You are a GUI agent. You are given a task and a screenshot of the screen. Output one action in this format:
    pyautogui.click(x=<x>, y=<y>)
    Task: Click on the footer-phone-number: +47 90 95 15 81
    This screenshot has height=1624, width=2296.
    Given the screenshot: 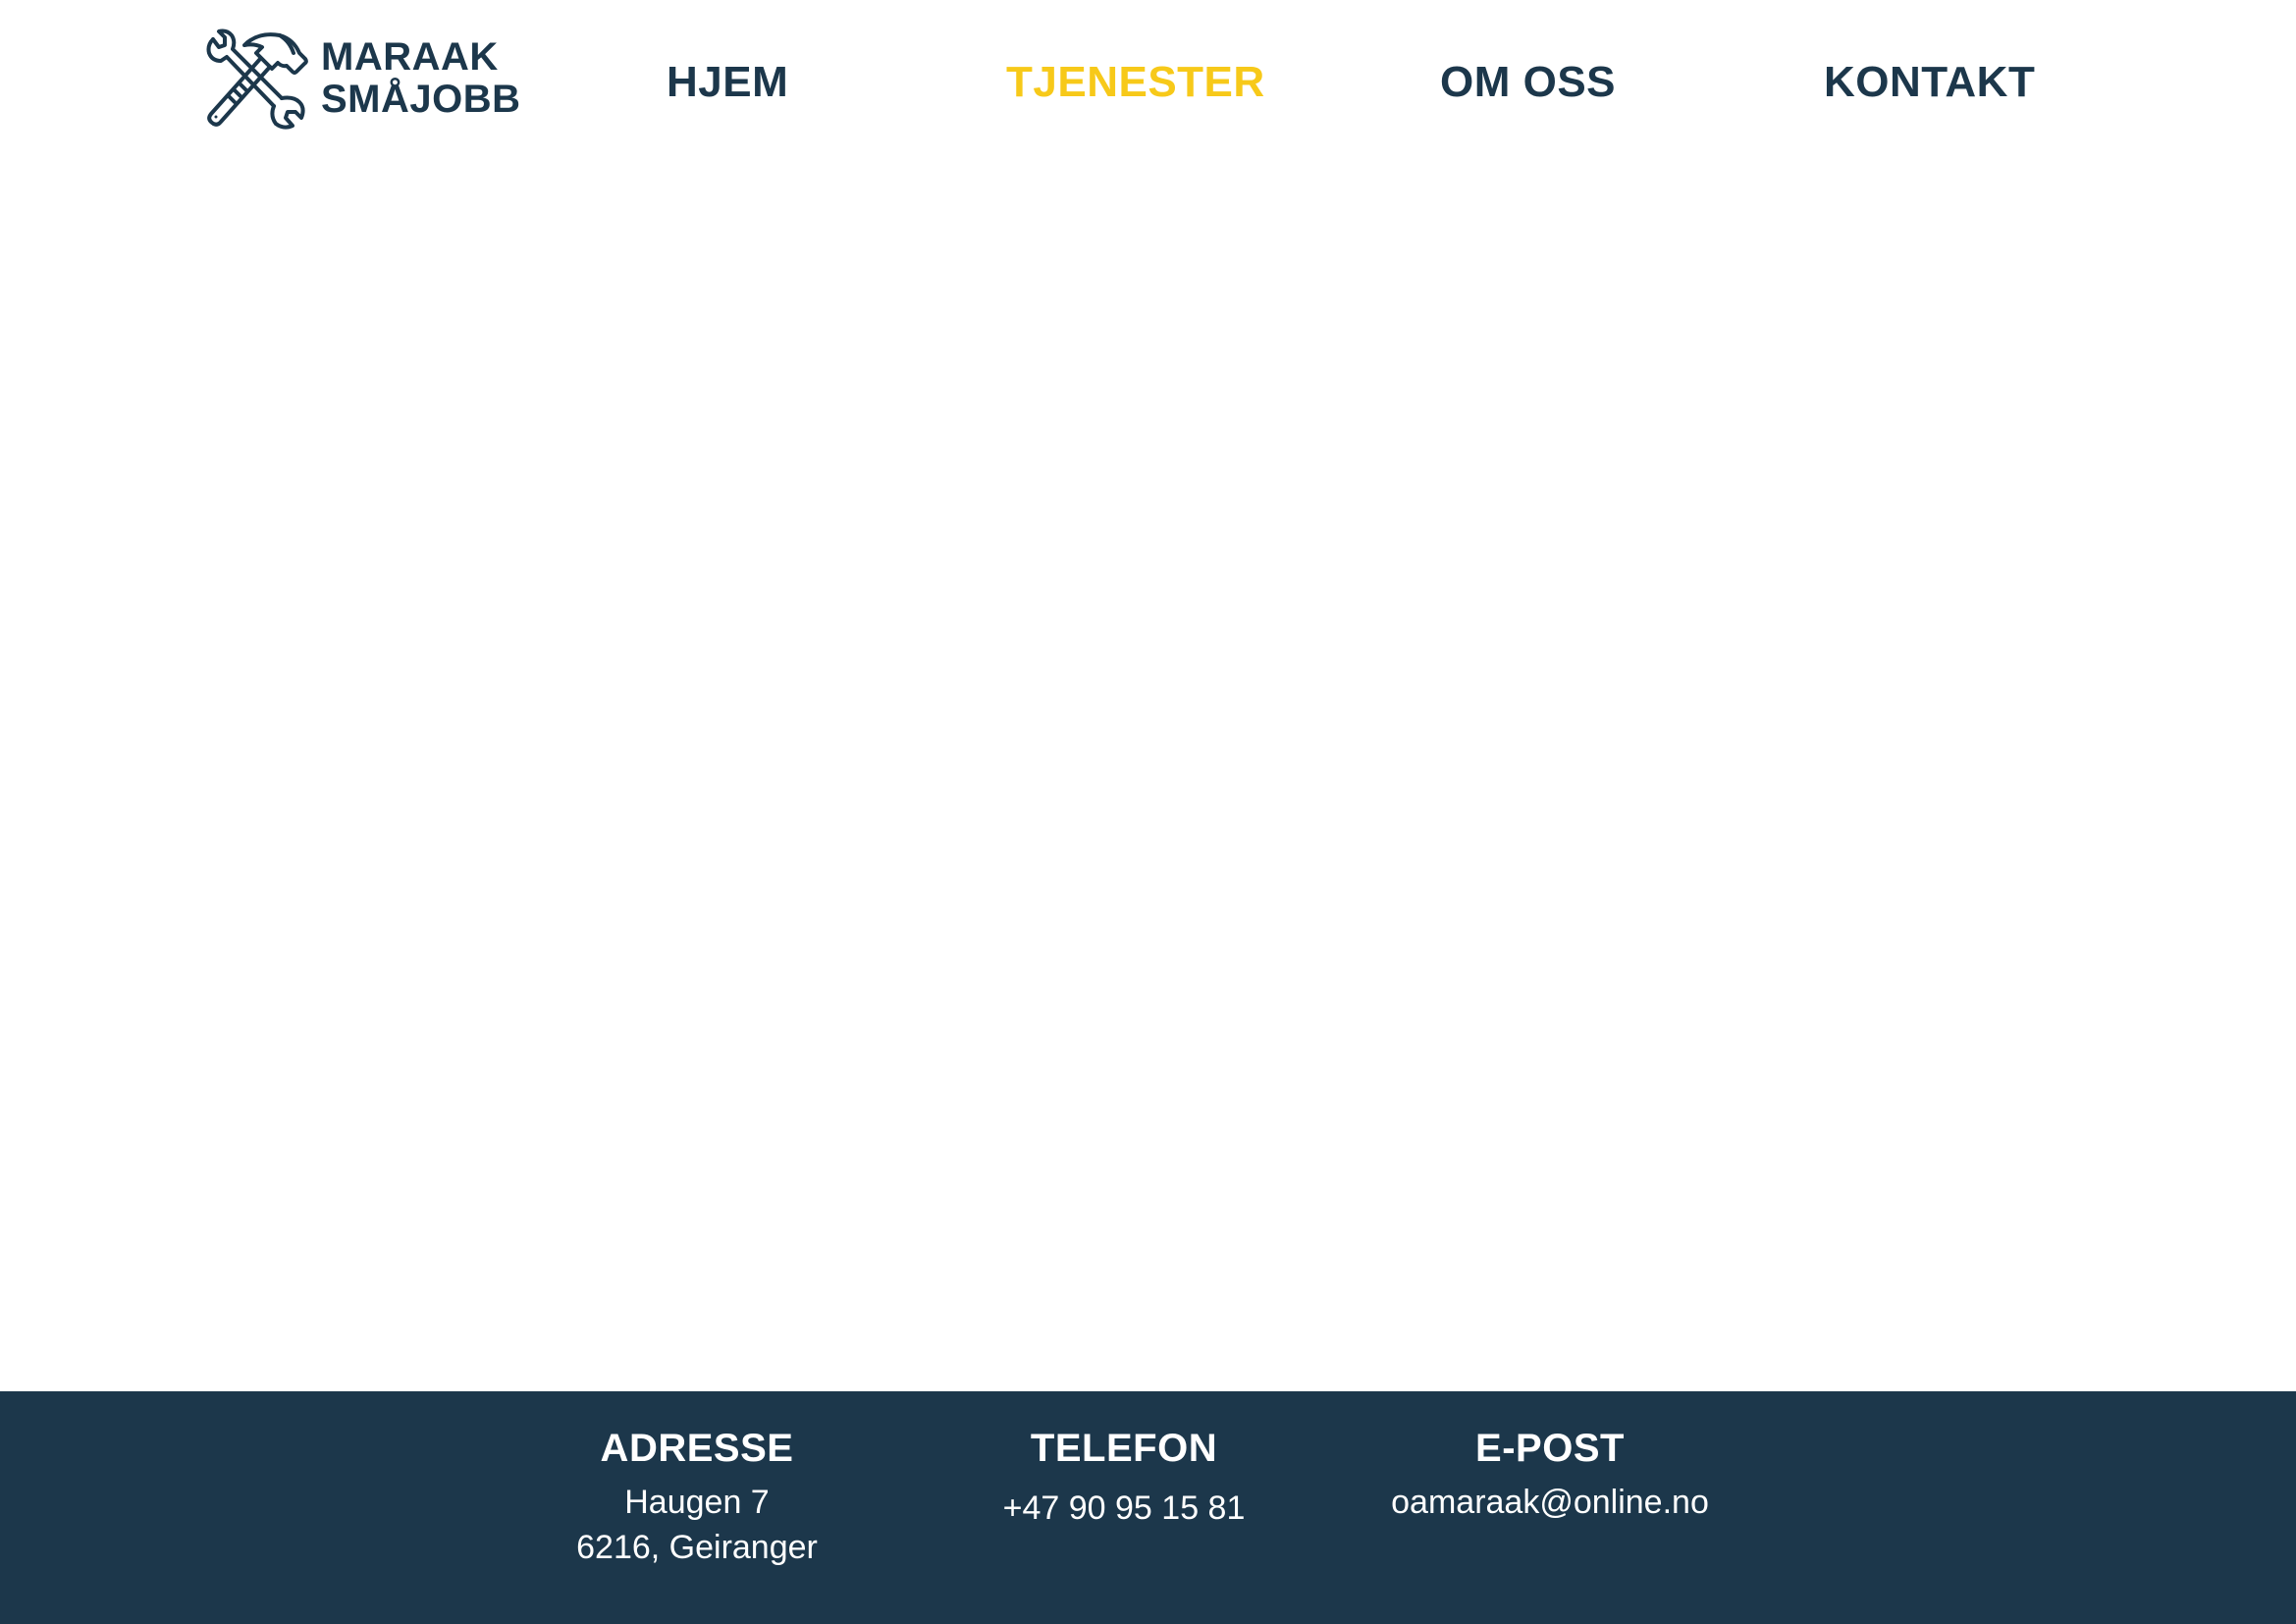 What is the action you would take?
    pyautogui.click(x=1124, y=1508)
    